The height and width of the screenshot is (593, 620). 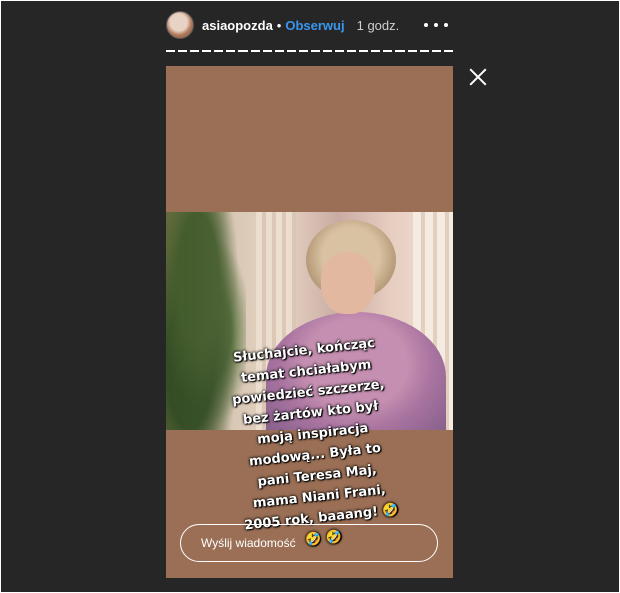 What do you see at coordinates (314, 25) in the screenshot?
I see `follow-button: Obserwuj` at bounding box center [314, 25].